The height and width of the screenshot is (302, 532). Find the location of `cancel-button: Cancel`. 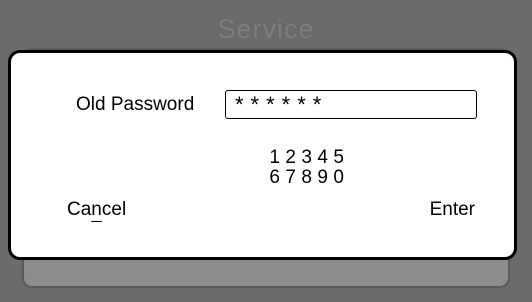

cancel-button: Cancel is located at coordinates (96, 210).